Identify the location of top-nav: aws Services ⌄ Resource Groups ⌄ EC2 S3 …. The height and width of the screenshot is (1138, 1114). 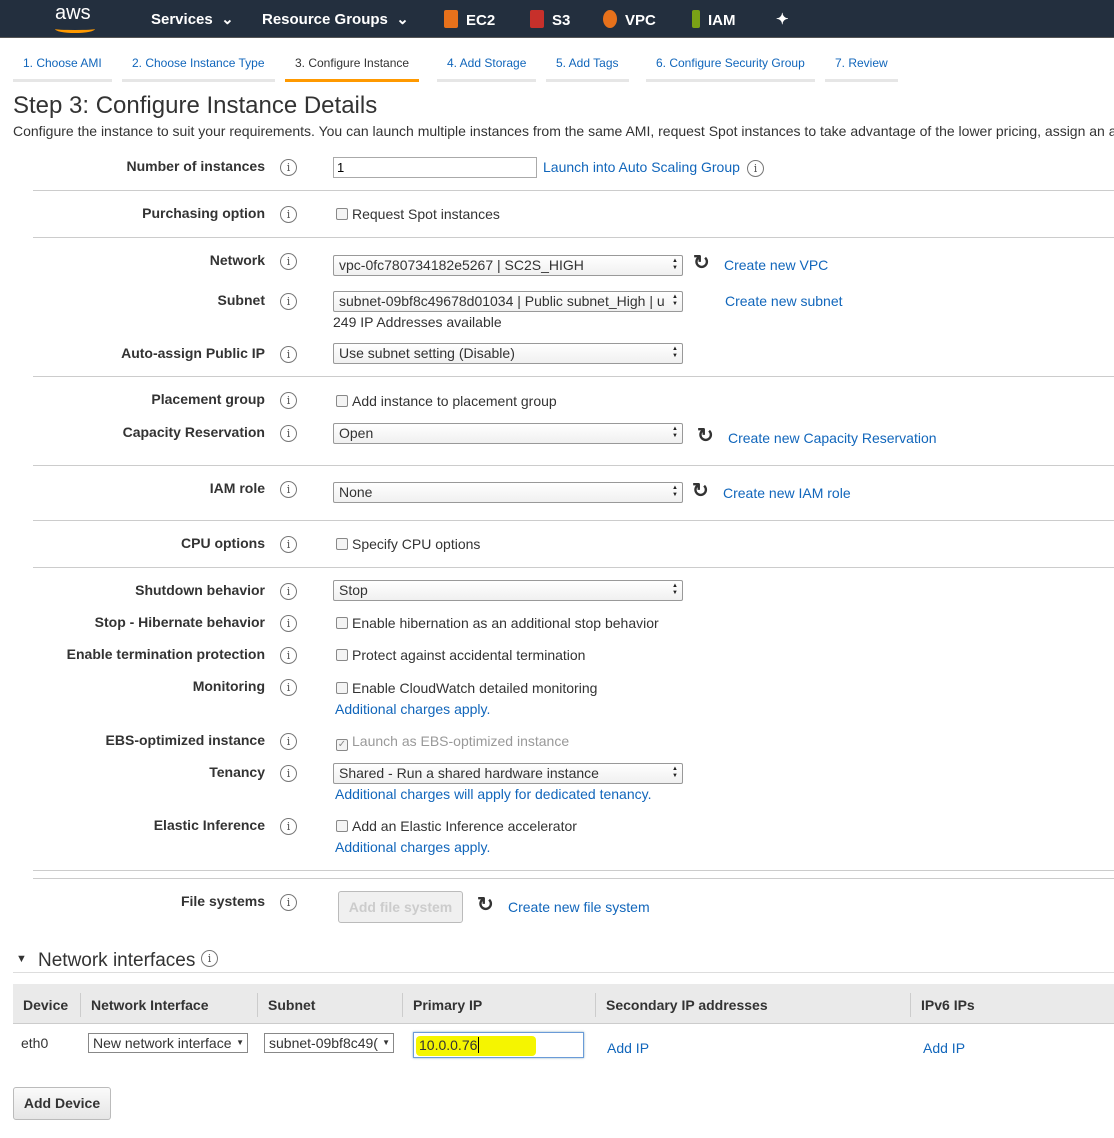
(557, 19).